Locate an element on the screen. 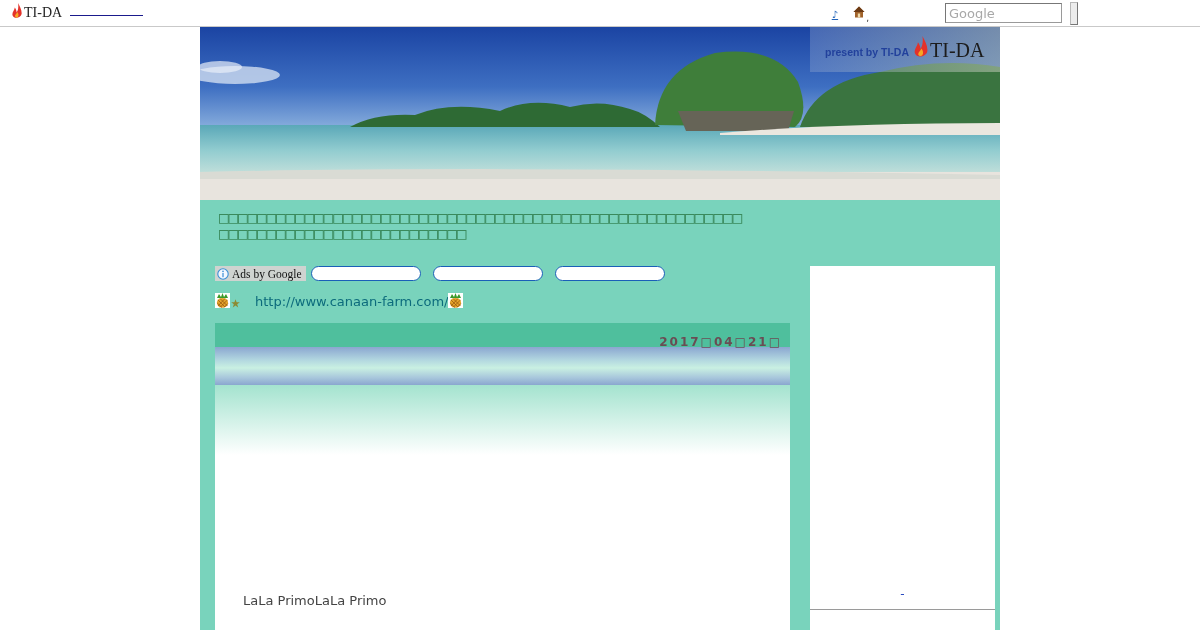 Image resolution: width=1200 pixels, height=630 pixels. post-text: LaLa PrimoLaLa Primo is located at coordinates (315, 601).